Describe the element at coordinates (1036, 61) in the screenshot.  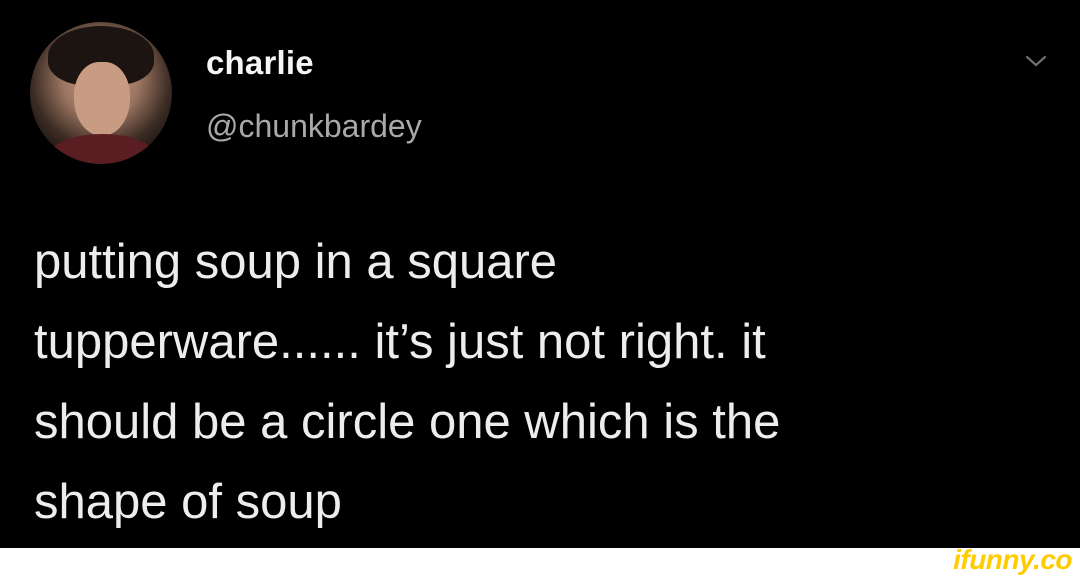
I see `chevron-down-icon` at that location.